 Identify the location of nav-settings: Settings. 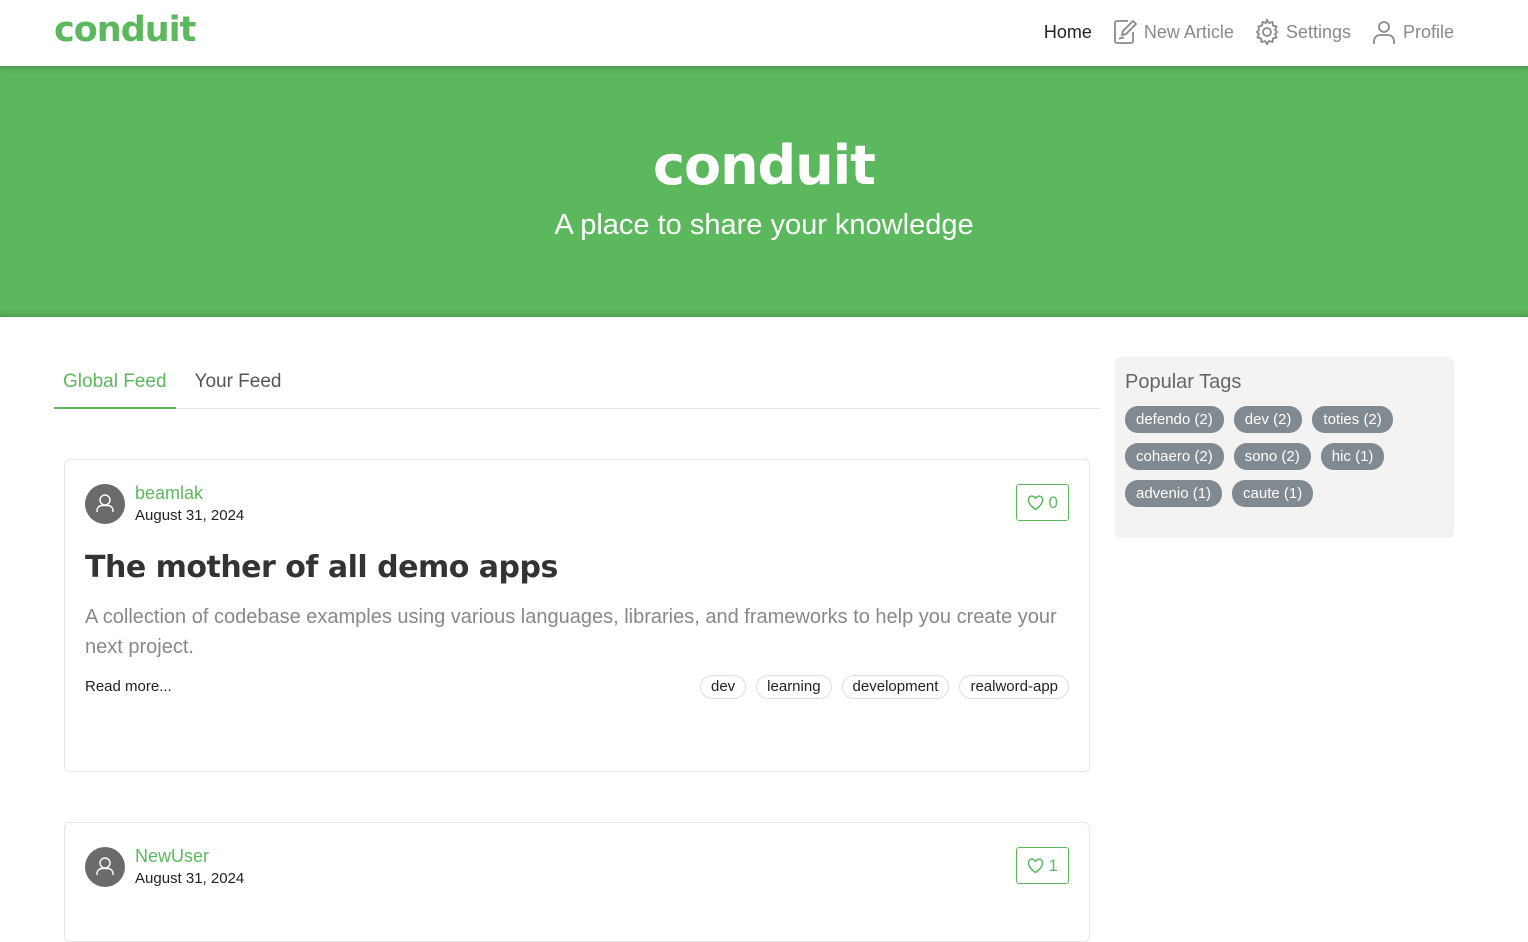
(1302, 32).